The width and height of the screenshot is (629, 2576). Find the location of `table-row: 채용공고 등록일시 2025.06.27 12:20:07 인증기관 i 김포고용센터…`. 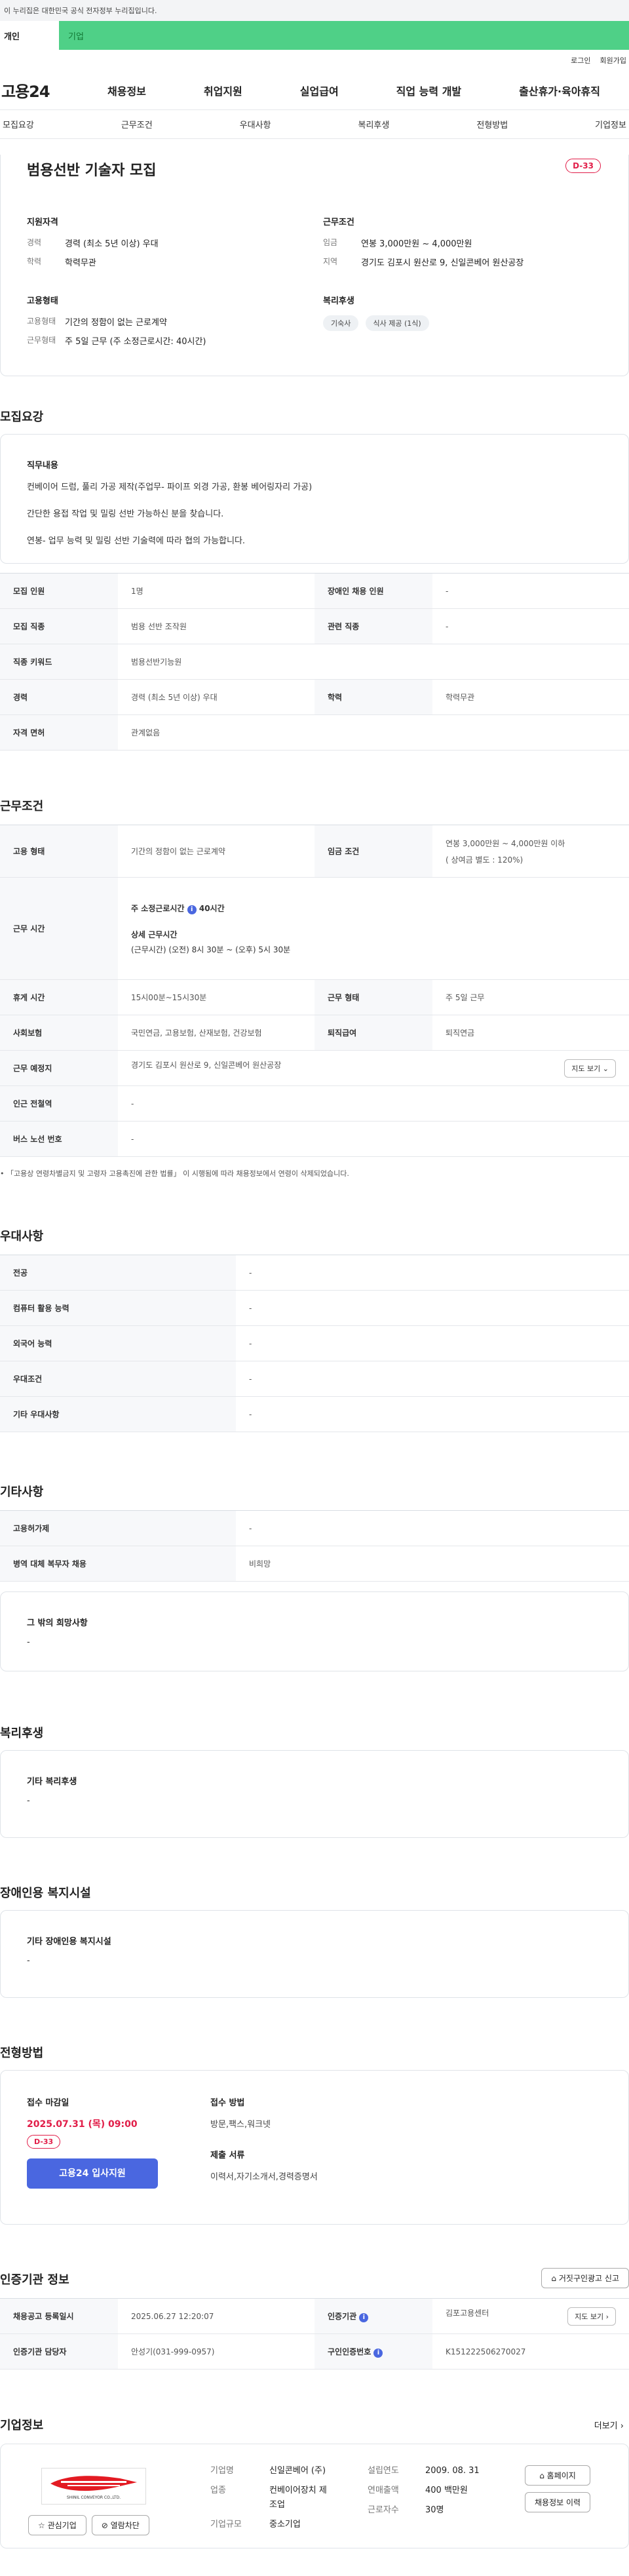

table-row: 채용공고 등록일시 2025.06.27 12:20:07 인증기관 i 김포고용센터… is located at coordinates (314, 2316).